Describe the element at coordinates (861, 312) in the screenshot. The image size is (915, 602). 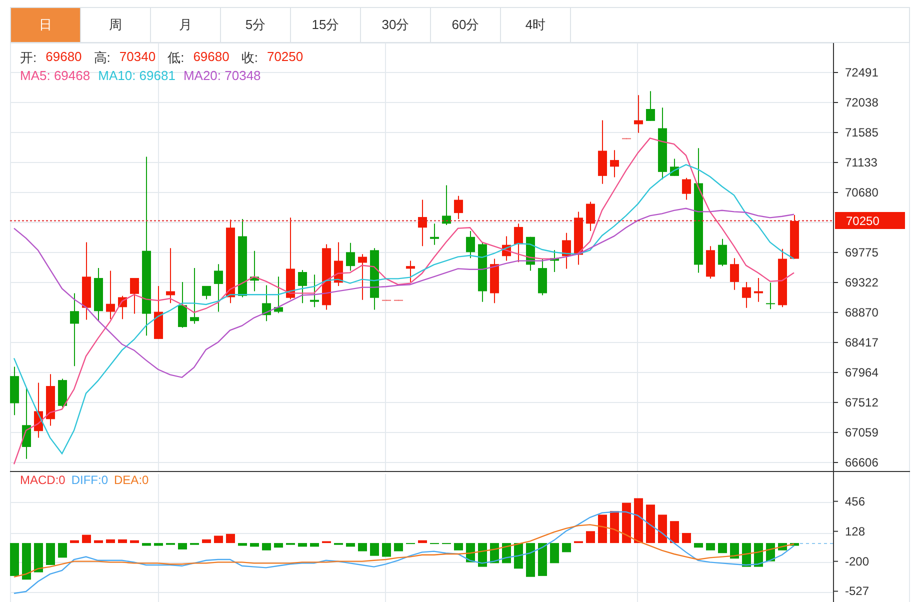
I see `price-tick-label: 68870` at that location.